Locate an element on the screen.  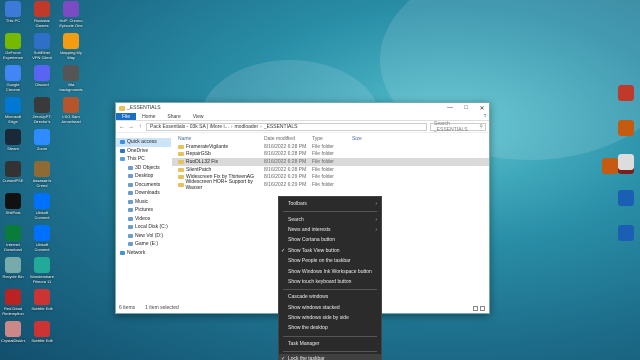
details-view-icon is located at coordinates (475, 308).